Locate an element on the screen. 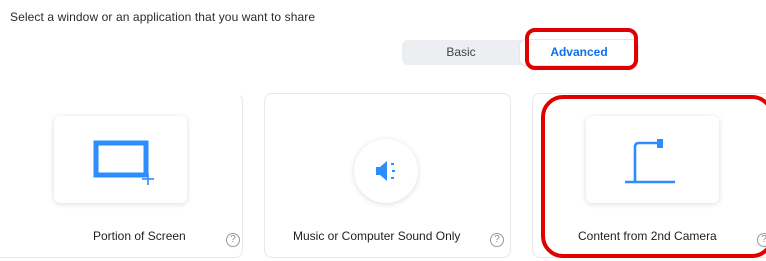 The image size is (766, 261). option-label: Portion of Screen is located at coordinates (139, 236).